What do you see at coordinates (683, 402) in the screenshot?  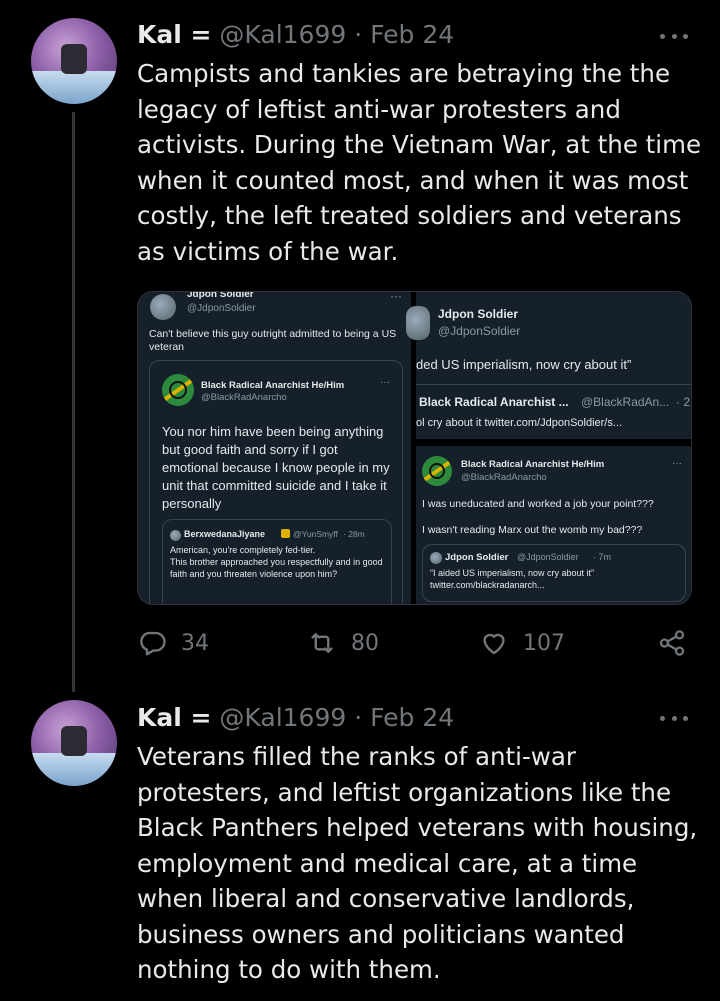 I see `tweet-time: · 2` at bounding box center [683, 402].